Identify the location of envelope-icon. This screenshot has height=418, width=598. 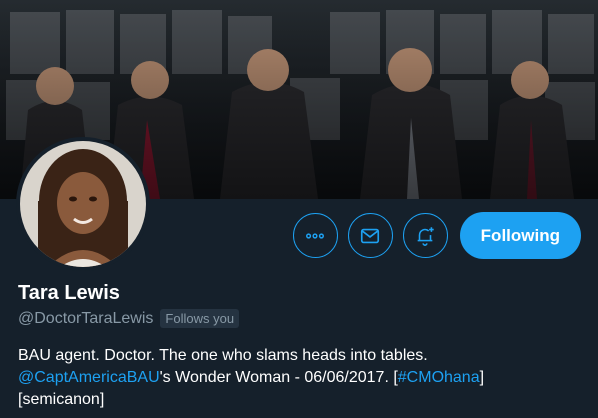
(370, 235).